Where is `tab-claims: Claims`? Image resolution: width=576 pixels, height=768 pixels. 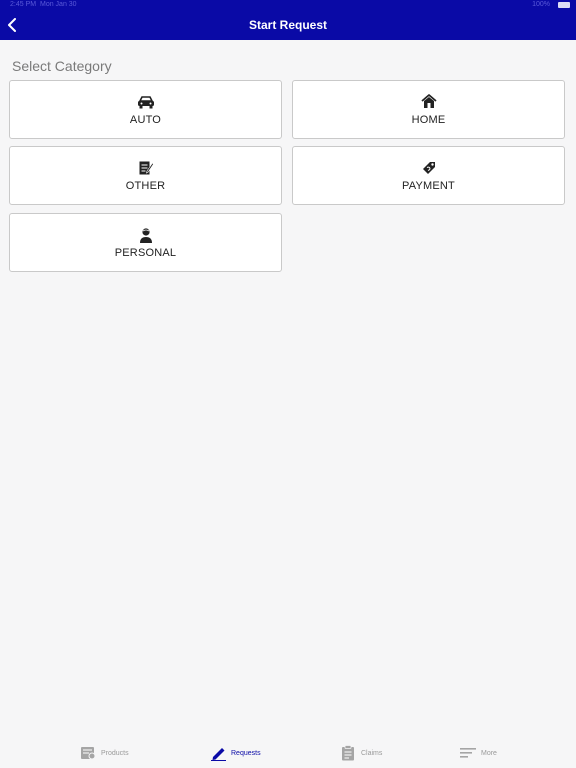 tab-claims: Claims is located at coordinates (360, 753).